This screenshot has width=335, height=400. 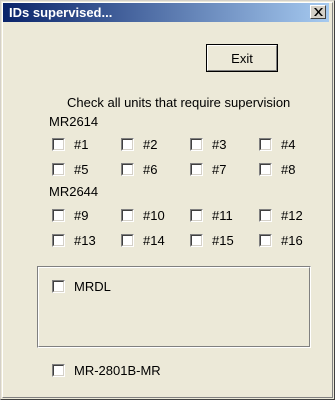 What do you see at coordinates (70, 169) in the screenshot?
I see `unit-checkbox-5: #5` at bounding box center [70, 169].